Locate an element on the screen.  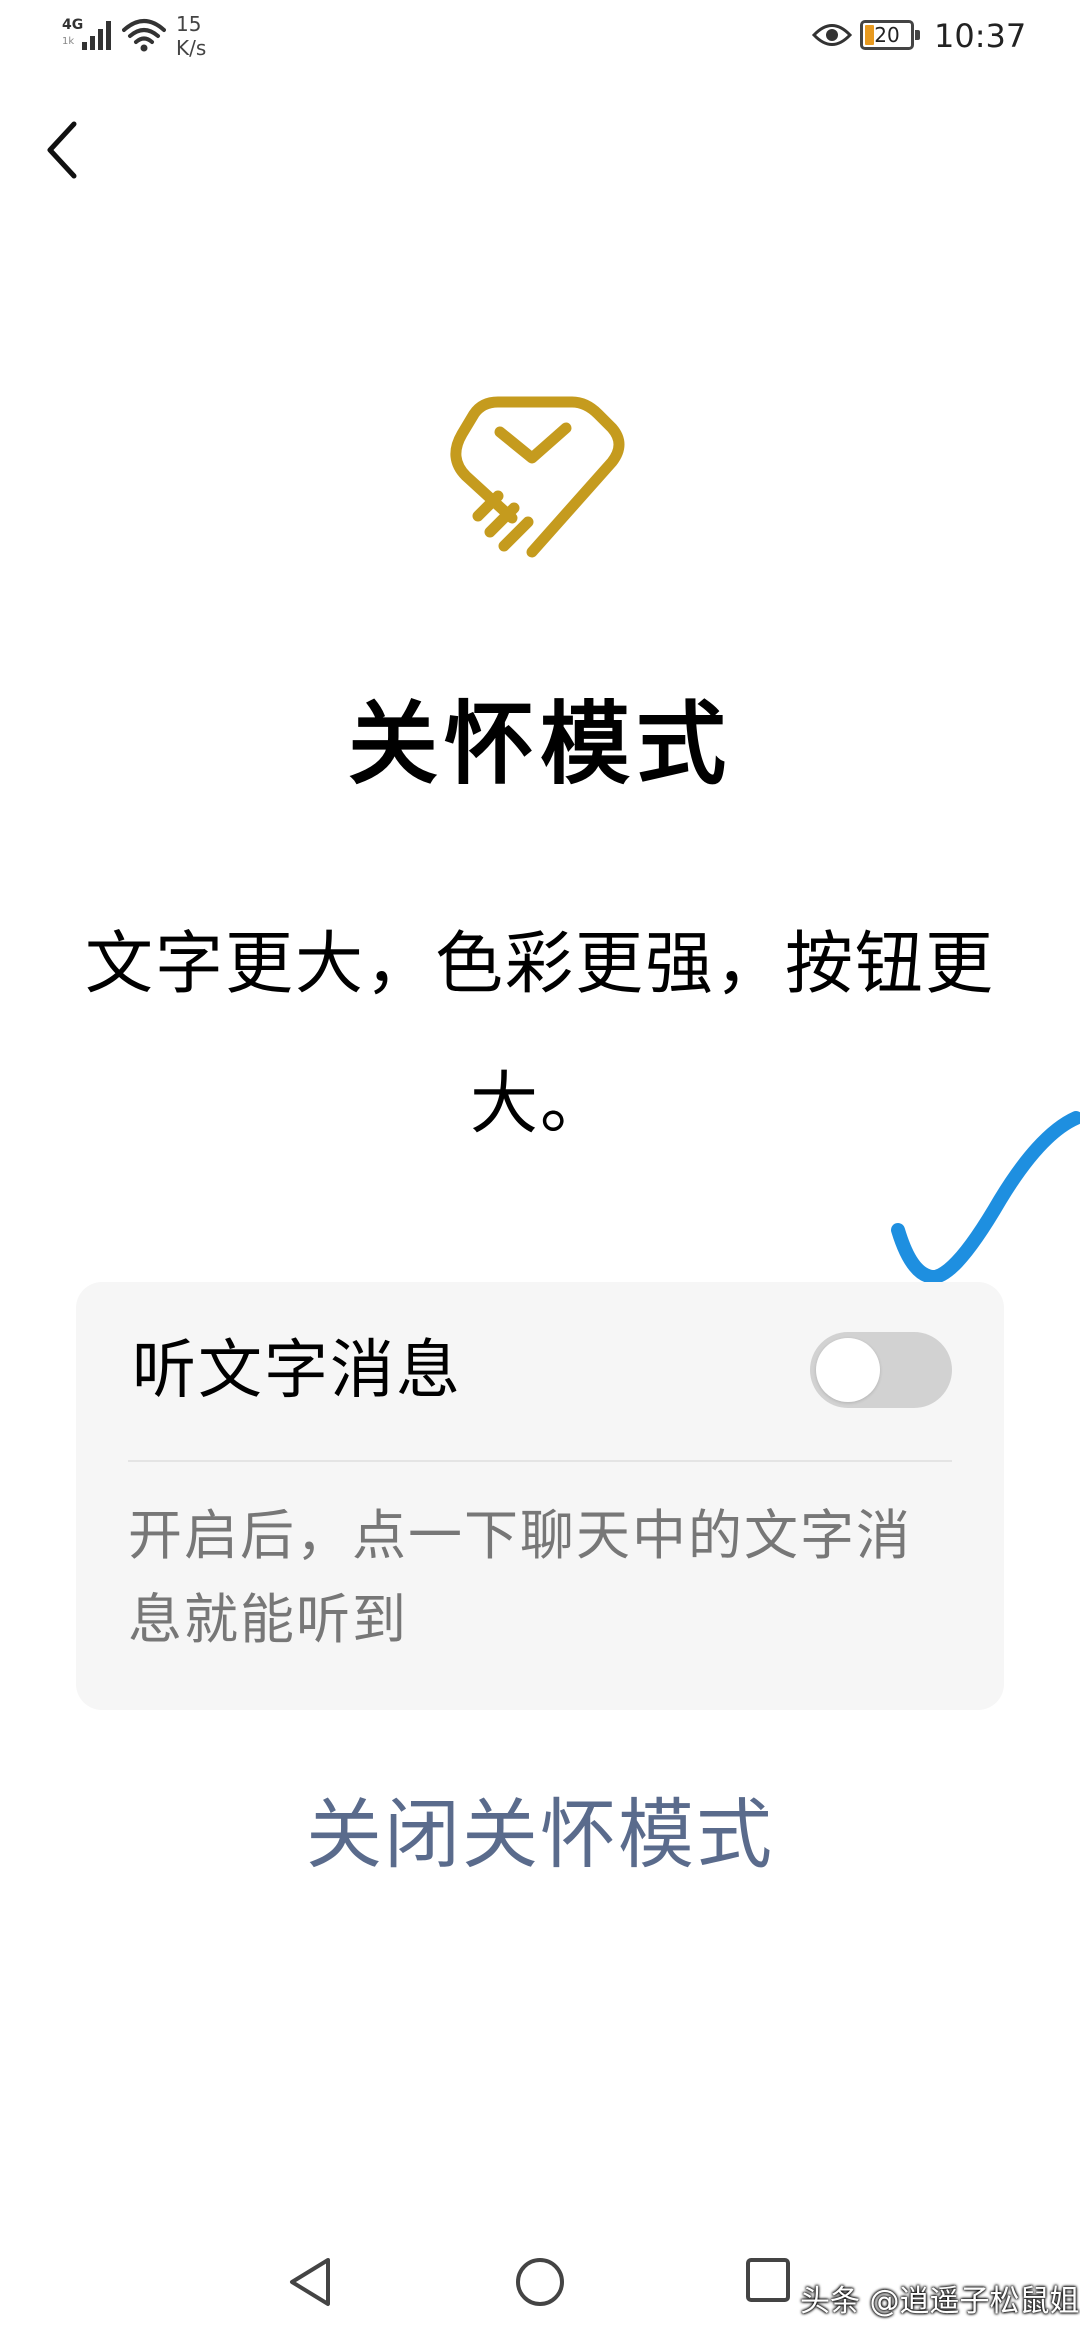
network-speed-unit: K/s is located at coordinates (191, 48).